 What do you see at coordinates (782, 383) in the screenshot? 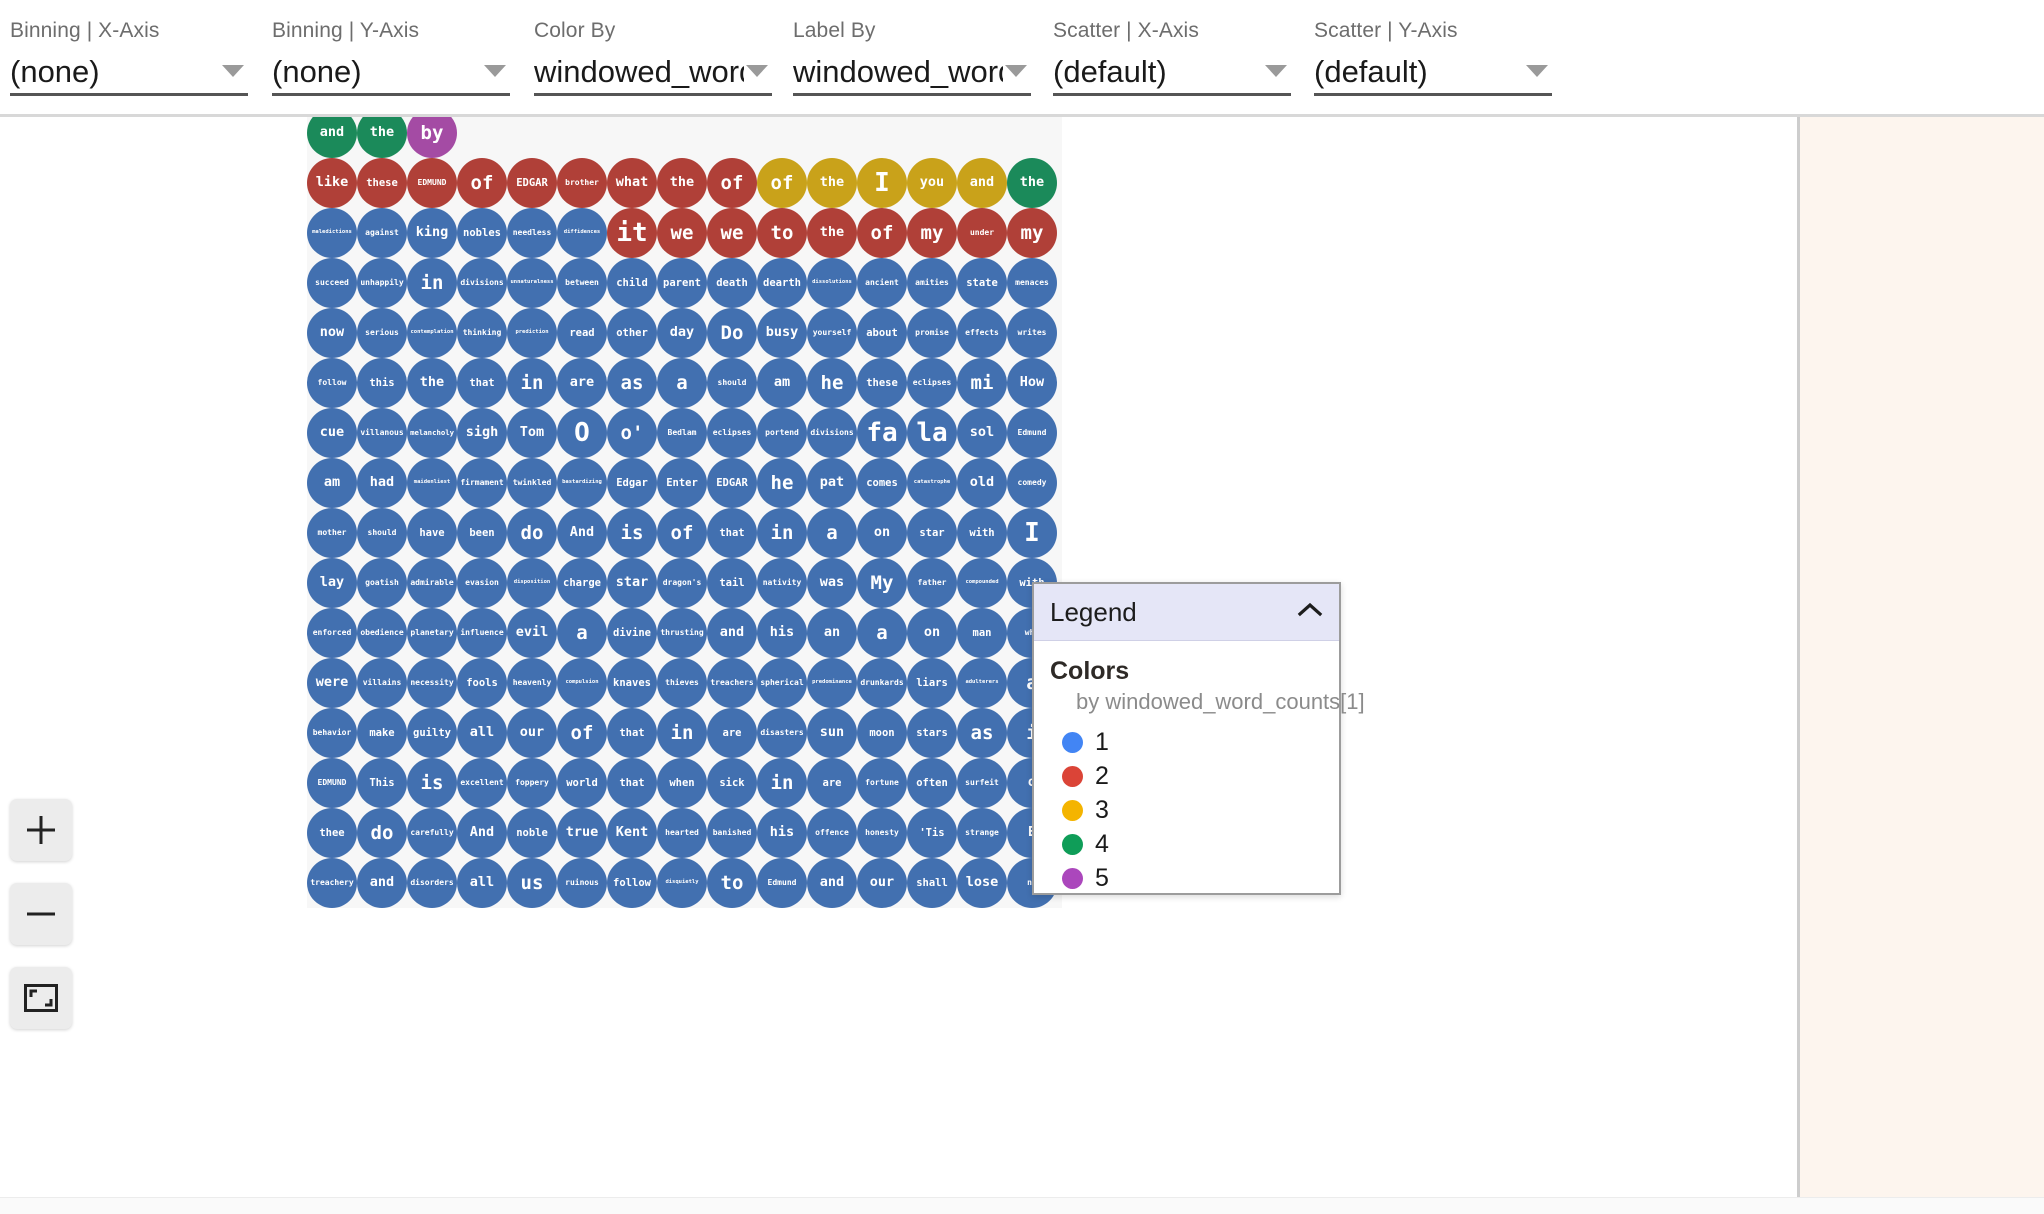
I see `bubble: am` at bounding box center [782, 383].